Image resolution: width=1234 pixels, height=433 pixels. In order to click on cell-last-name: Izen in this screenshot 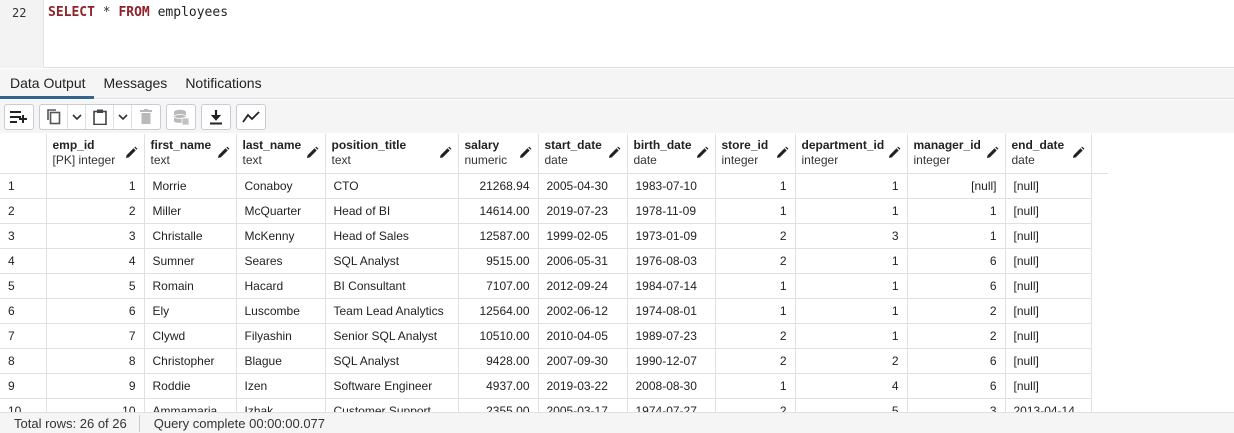, I will do `click(281, 386)`.